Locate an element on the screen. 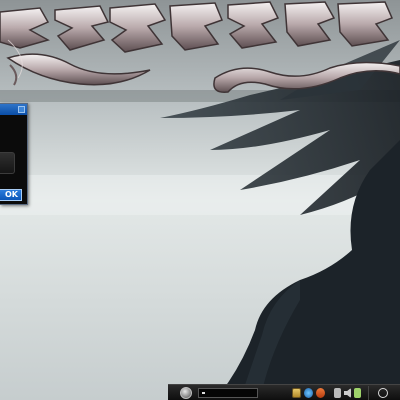 The image size is (400, 400). volume-icon is located at coordinates (347, 393).